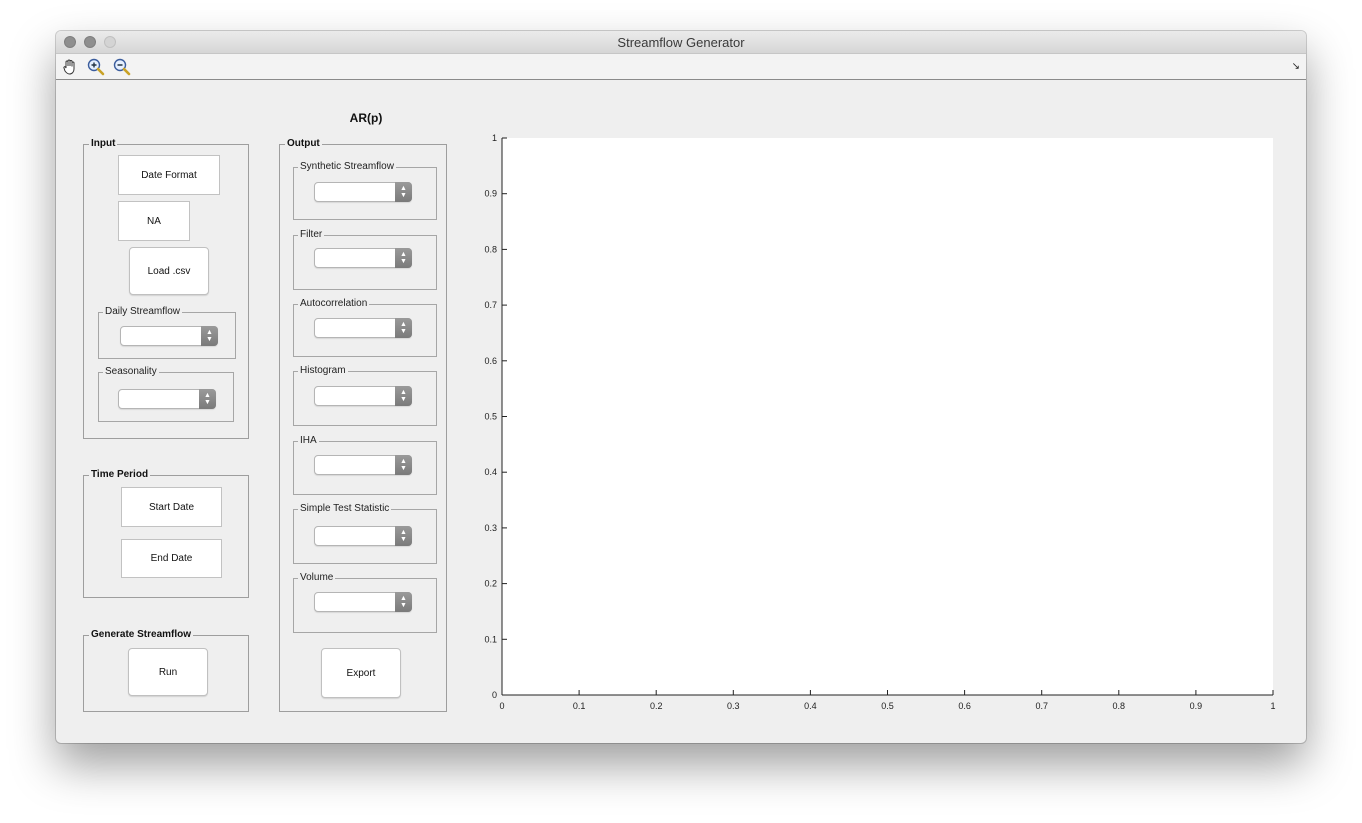 The height and width of the screenshot is (823, 1362). I want to click on filter-group: Filter ▲ ▼, so click(365, 259).